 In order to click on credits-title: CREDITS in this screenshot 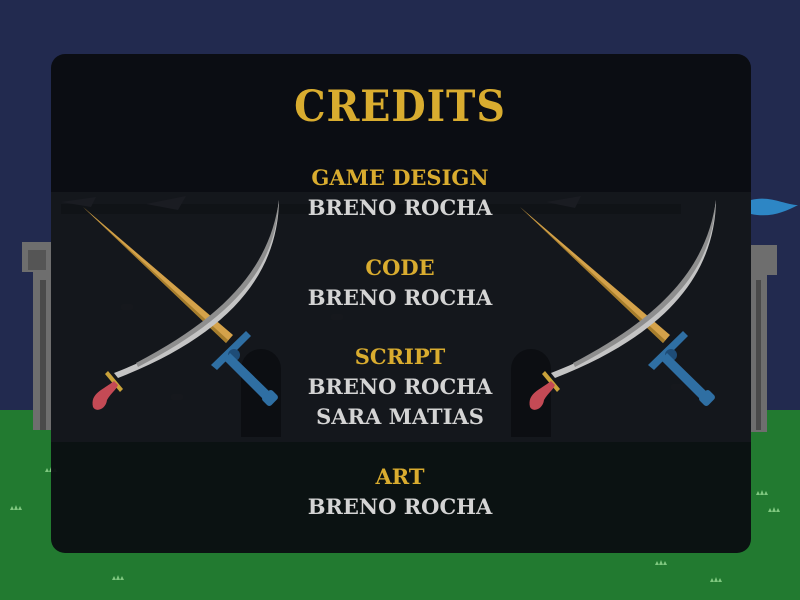, I will do `click(400, 107)`.